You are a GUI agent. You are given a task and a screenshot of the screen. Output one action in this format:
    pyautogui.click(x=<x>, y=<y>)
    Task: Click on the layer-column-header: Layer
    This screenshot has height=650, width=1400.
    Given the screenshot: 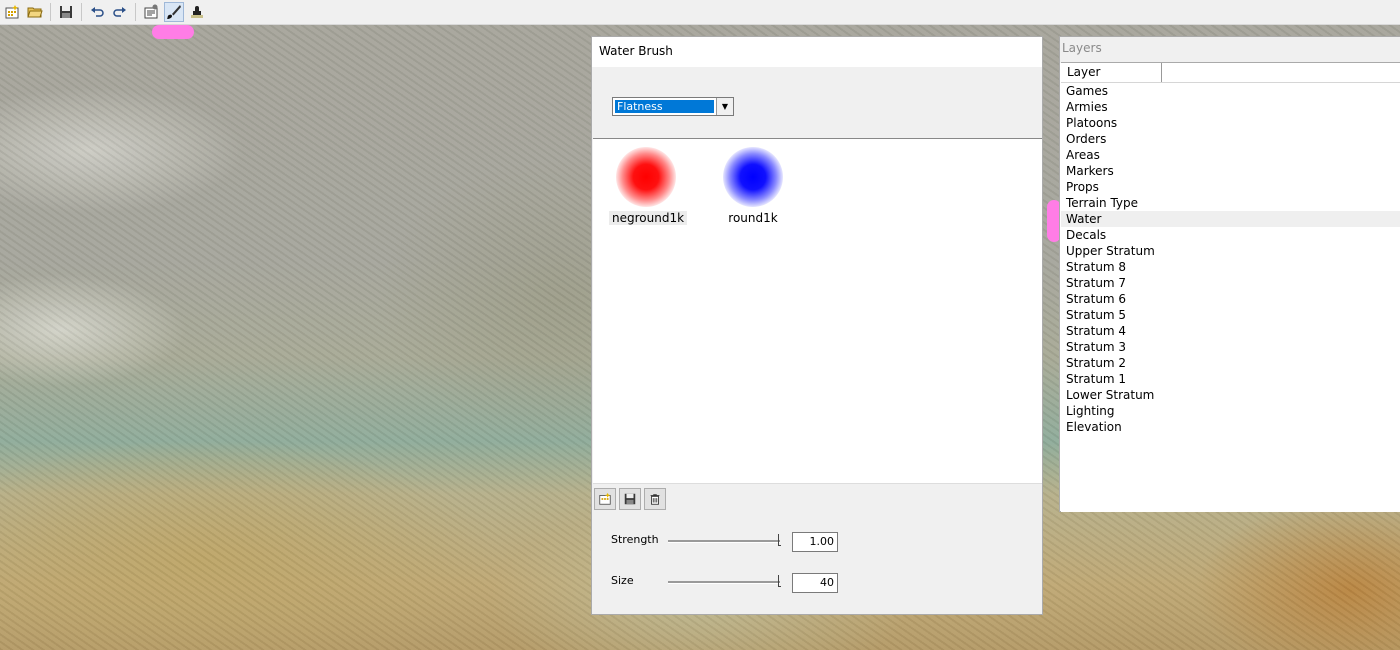 What is the action you would take?
    pyautogui.click(x=1111, y=72)
    